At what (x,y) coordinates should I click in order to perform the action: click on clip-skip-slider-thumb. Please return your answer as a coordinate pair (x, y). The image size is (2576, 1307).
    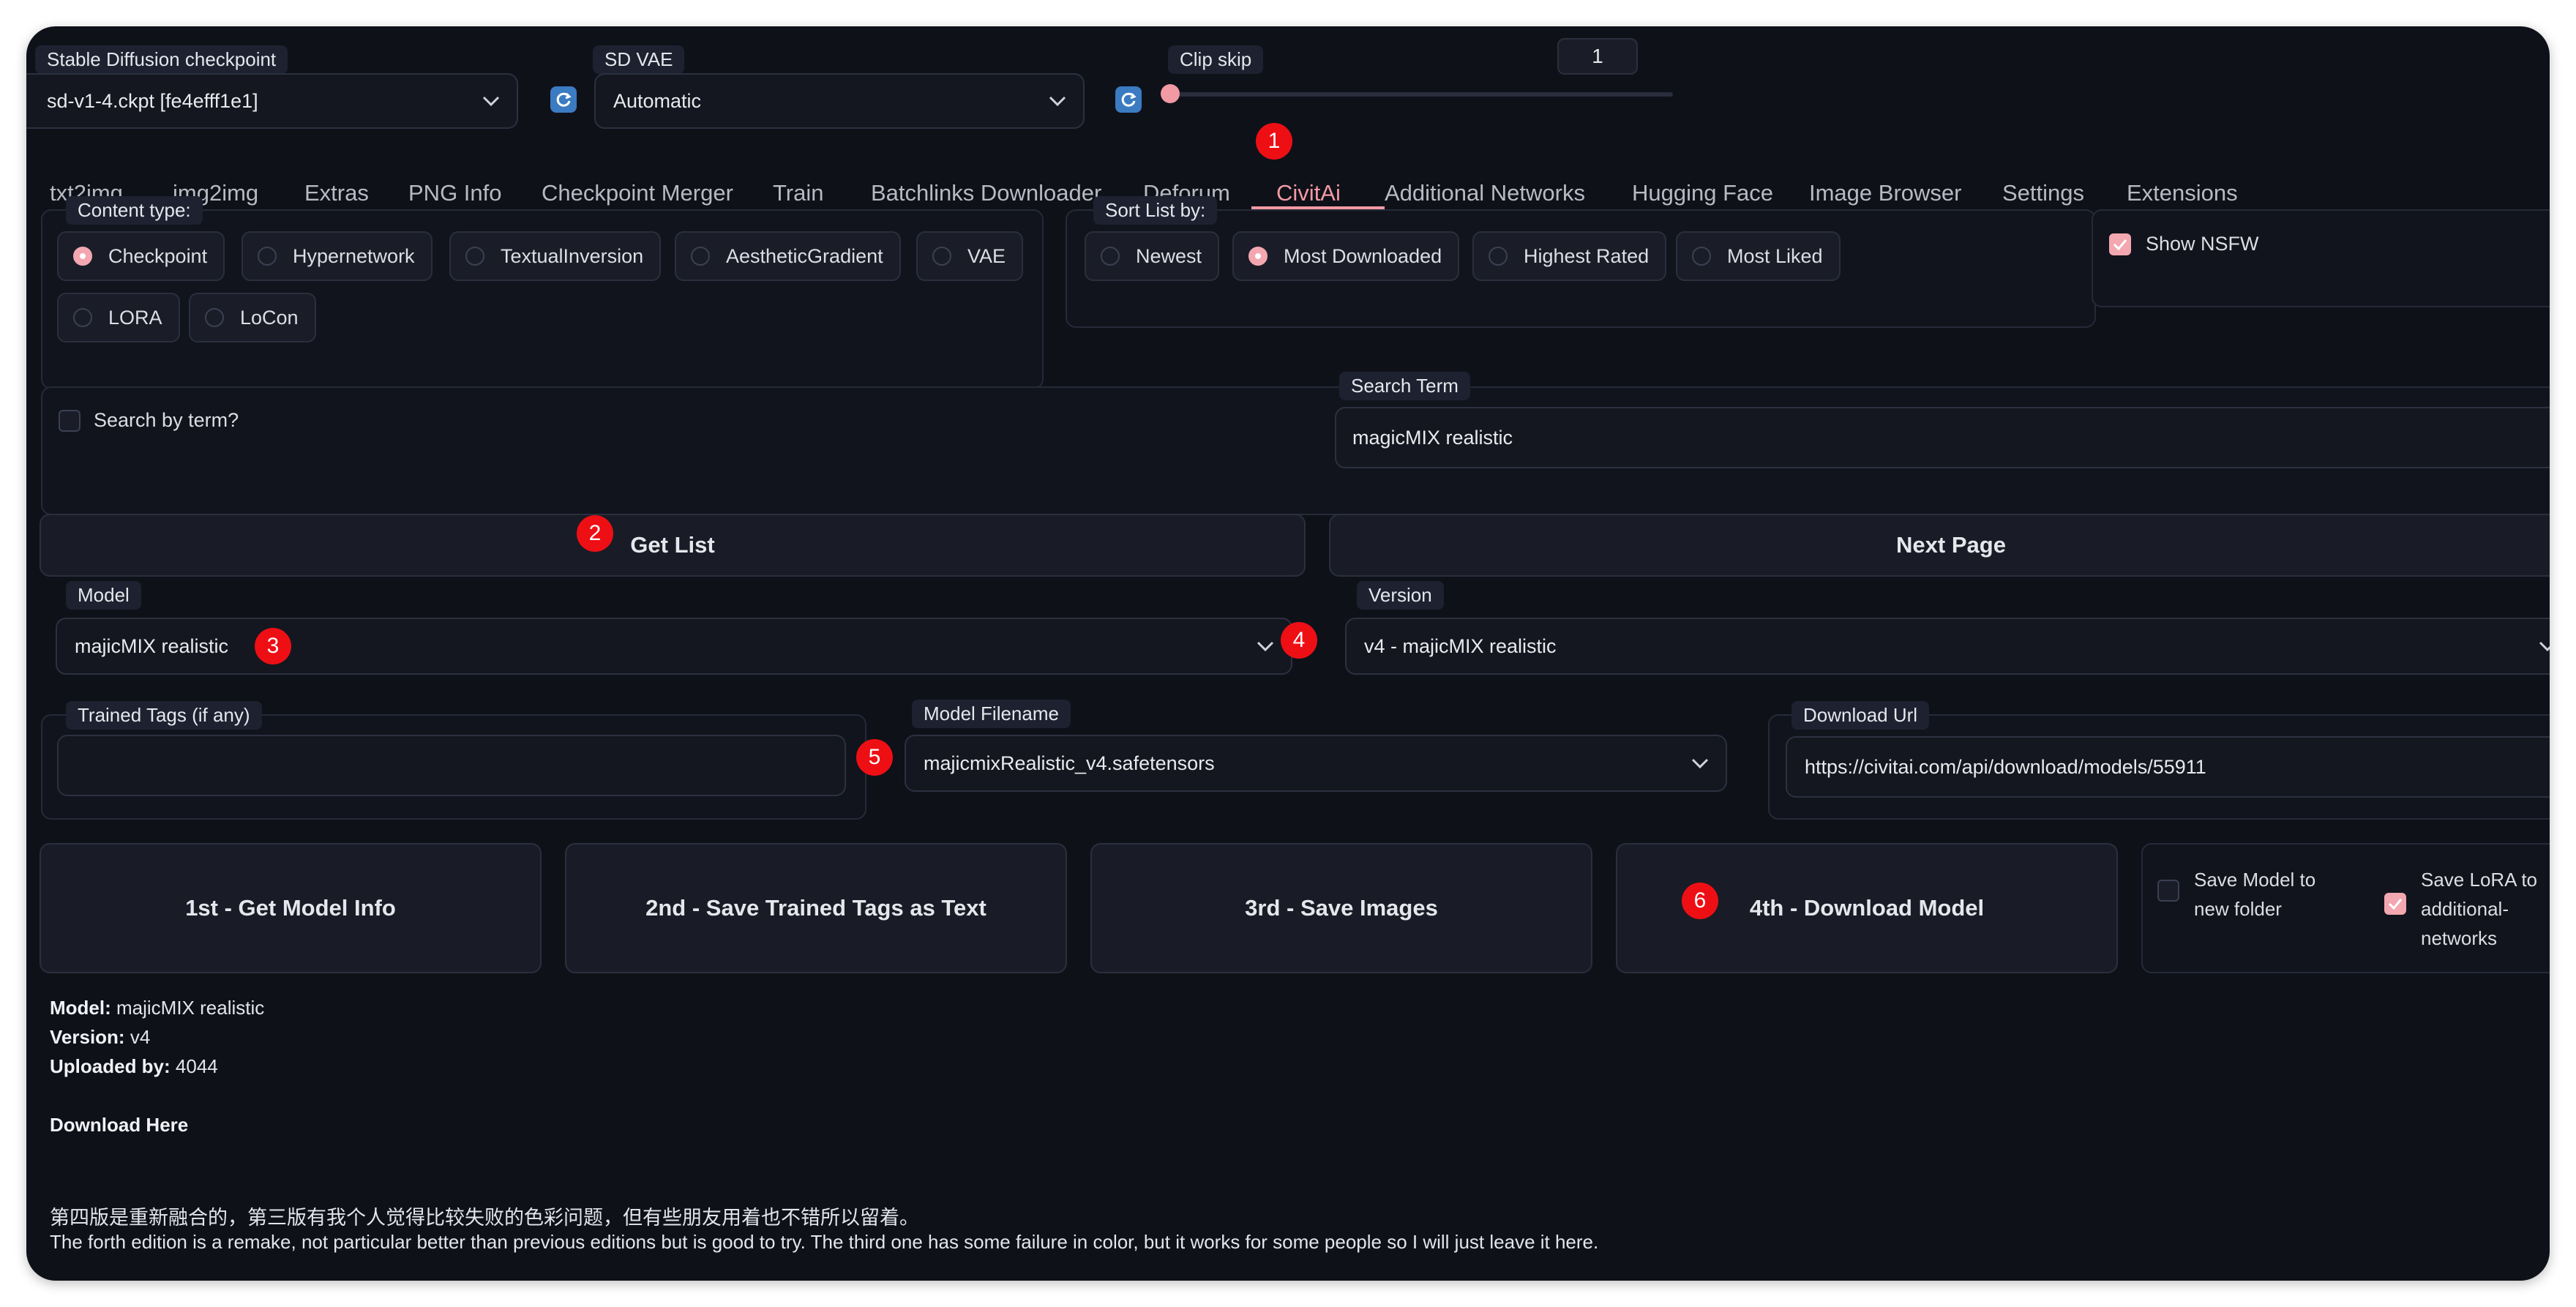
    Looking at the image, I should click on (1170, 94).